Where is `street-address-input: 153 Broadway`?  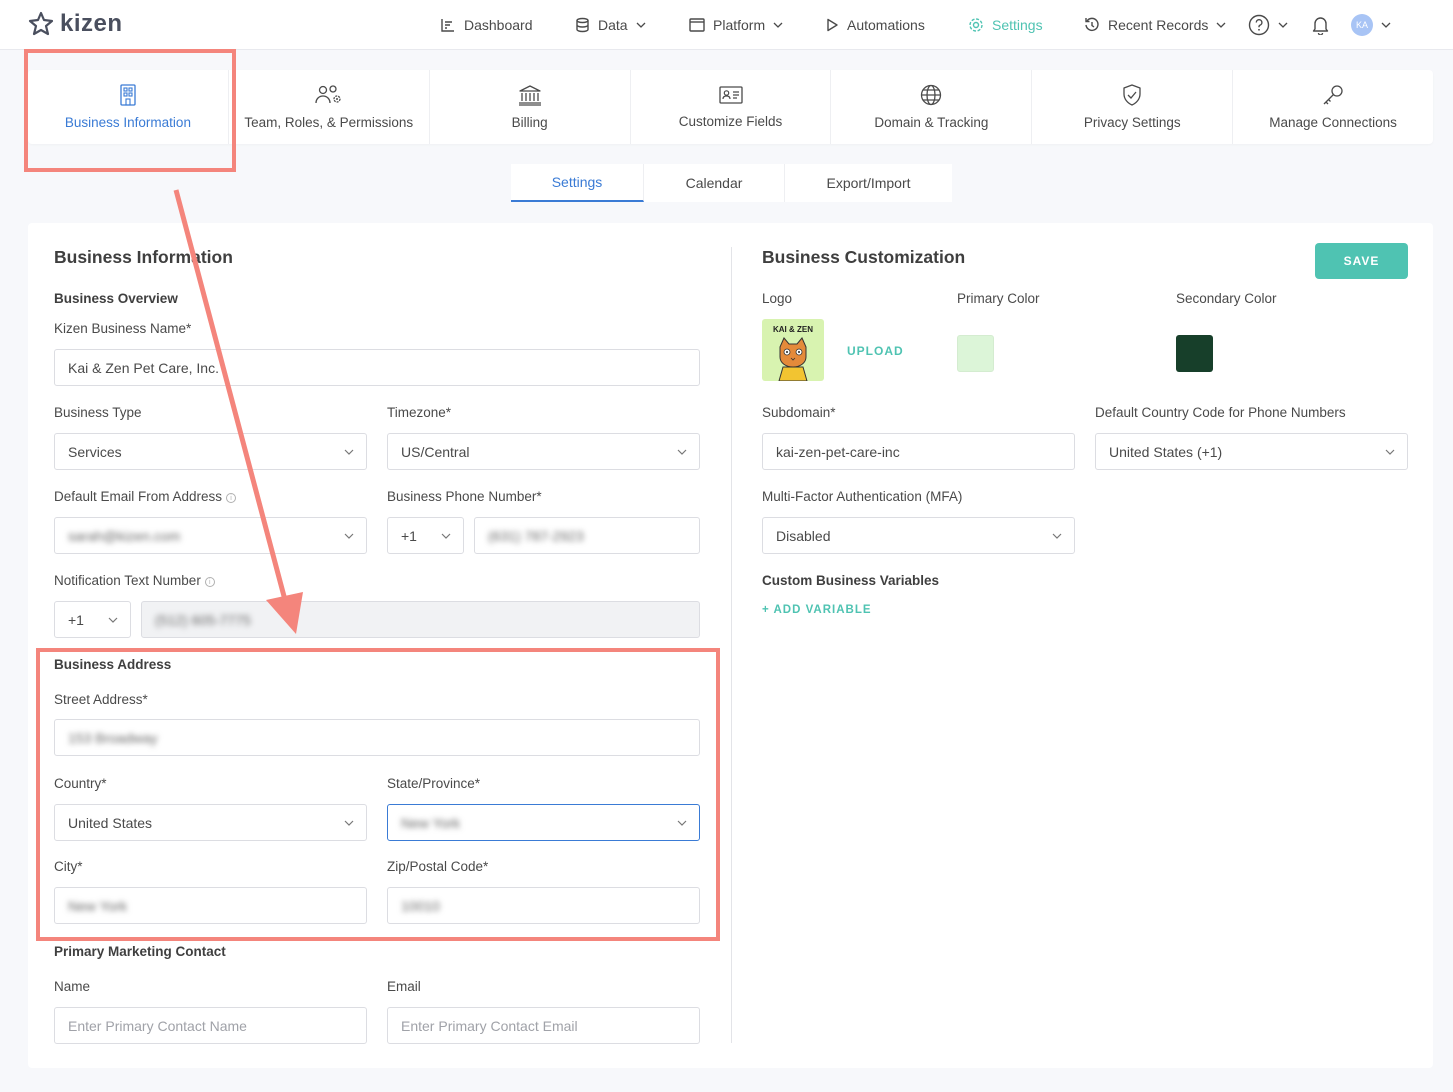
street-address-input: 153 Broadway is located at coordinates (377, 737).